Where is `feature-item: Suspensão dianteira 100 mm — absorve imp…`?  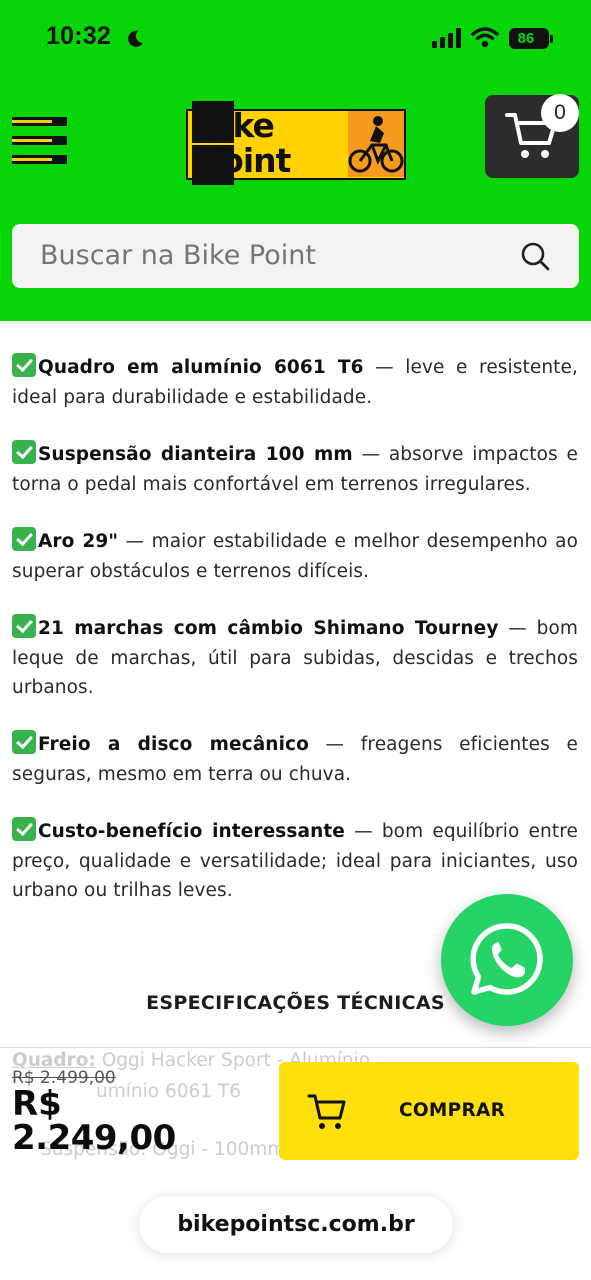 feature-item: Suspensão dianteira 100 mm — absorve imp… is located at coordinates (295, 469).